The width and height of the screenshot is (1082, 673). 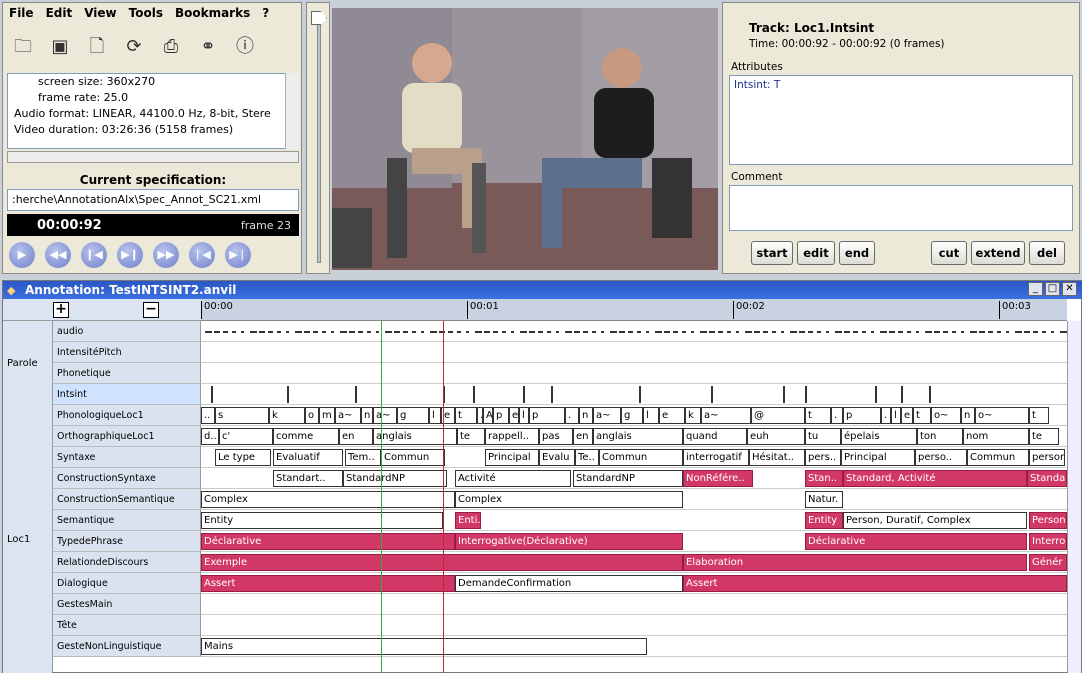 I want to click on annotation-segment: Assert, so click(x=328, y=583).